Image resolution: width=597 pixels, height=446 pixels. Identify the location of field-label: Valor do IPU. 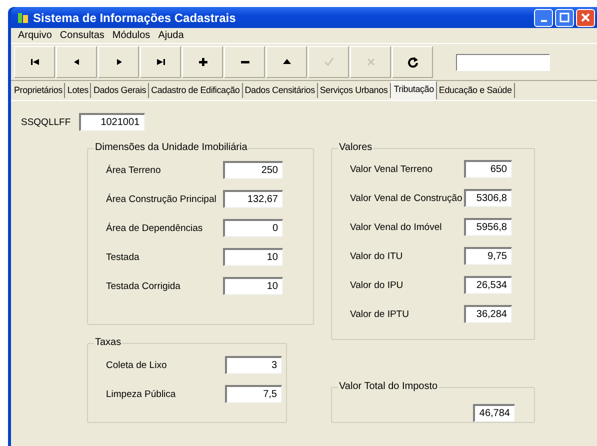
(377, 285).